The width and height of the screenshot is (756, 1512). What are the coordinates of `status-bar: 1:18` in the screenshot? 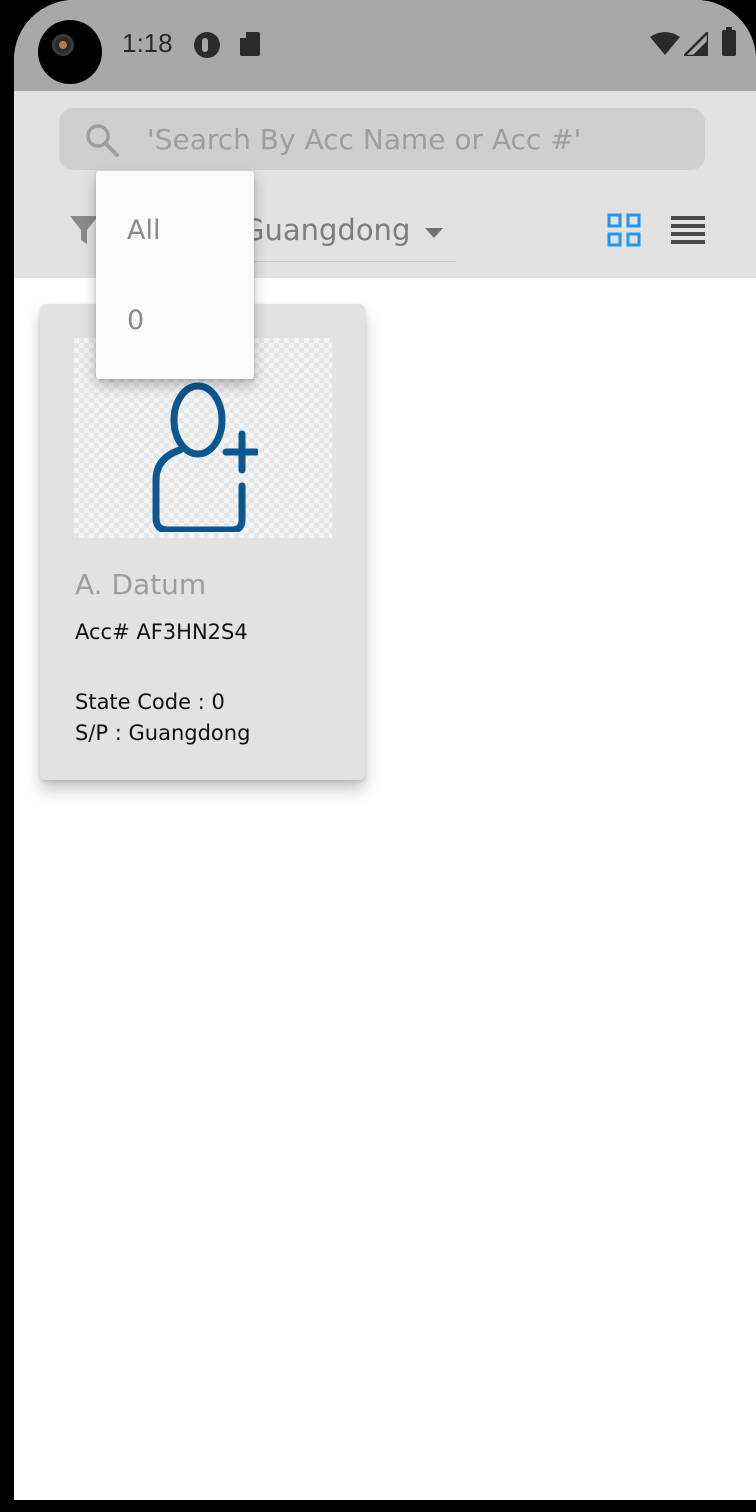 It's located at (385, 45).